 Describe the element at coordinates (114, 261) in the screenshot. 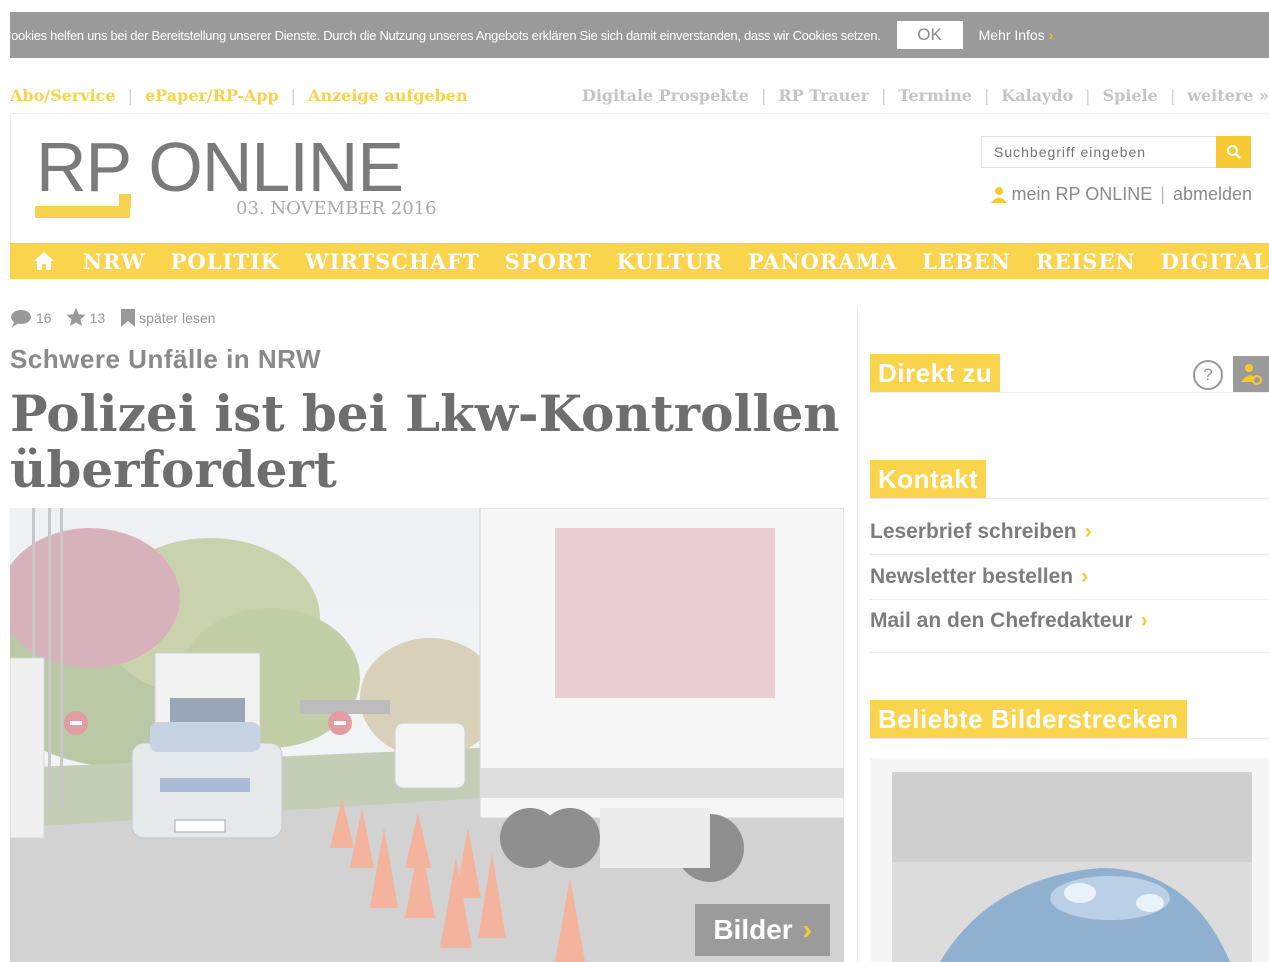

I see `nav-item-nrw: NRW` at that location.